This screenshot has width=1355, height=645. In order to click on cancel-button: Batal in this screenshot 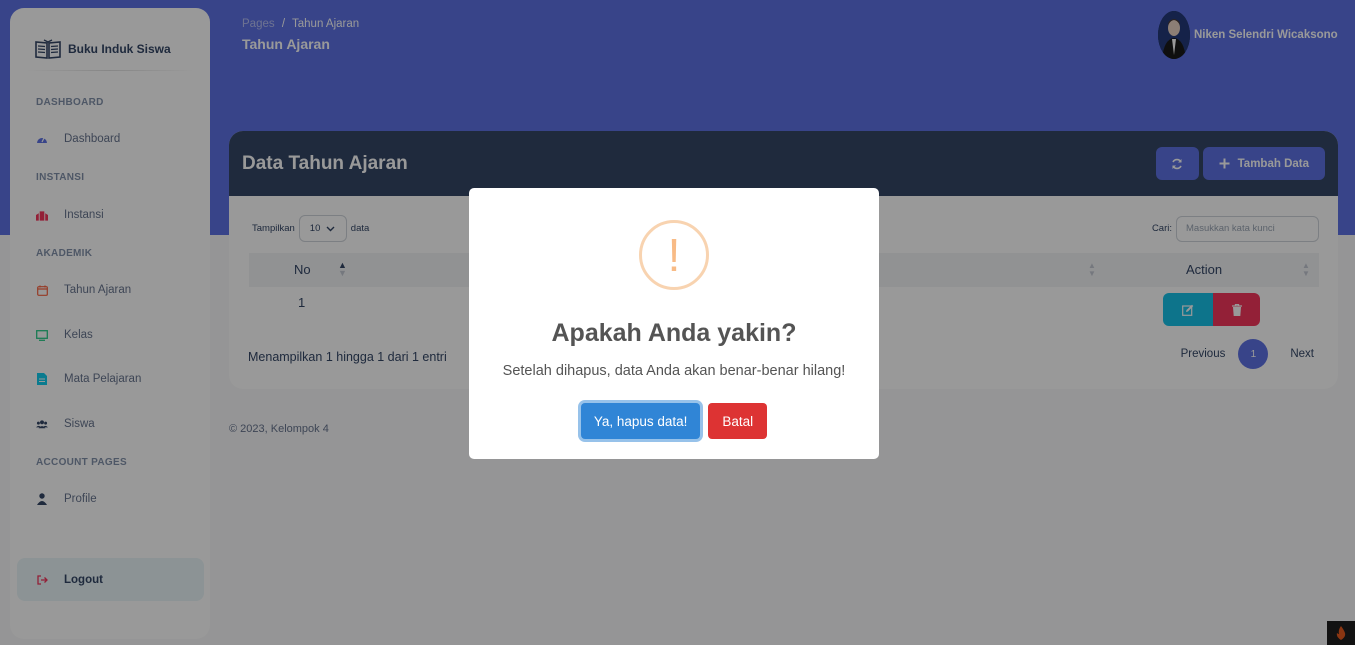, I will do `click(738, 421)`.